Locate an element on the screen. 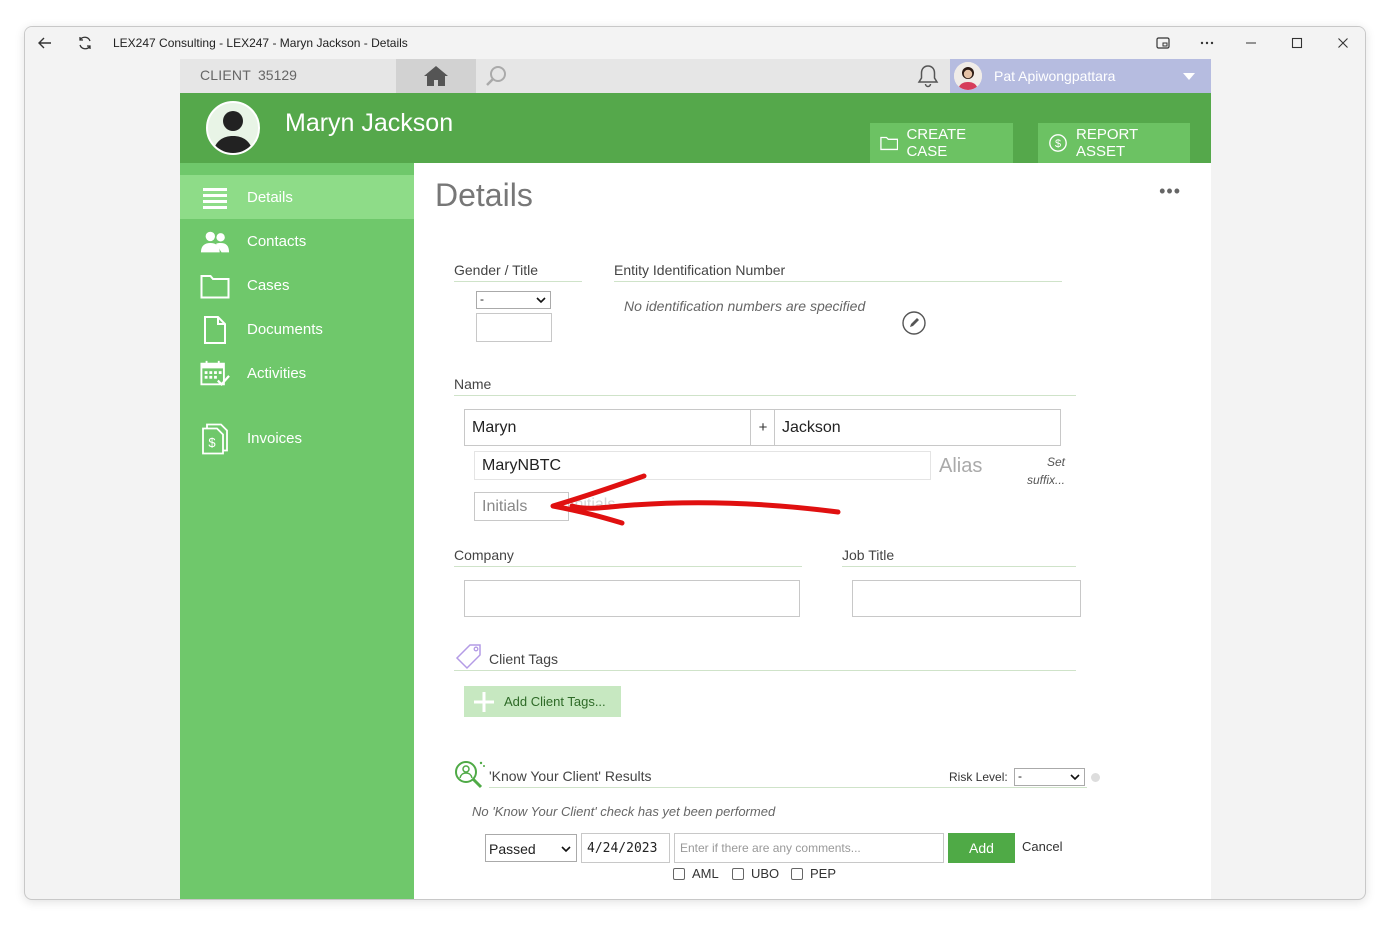 The image size is (1390, 925). title-input is located at coordinates (514, 327).